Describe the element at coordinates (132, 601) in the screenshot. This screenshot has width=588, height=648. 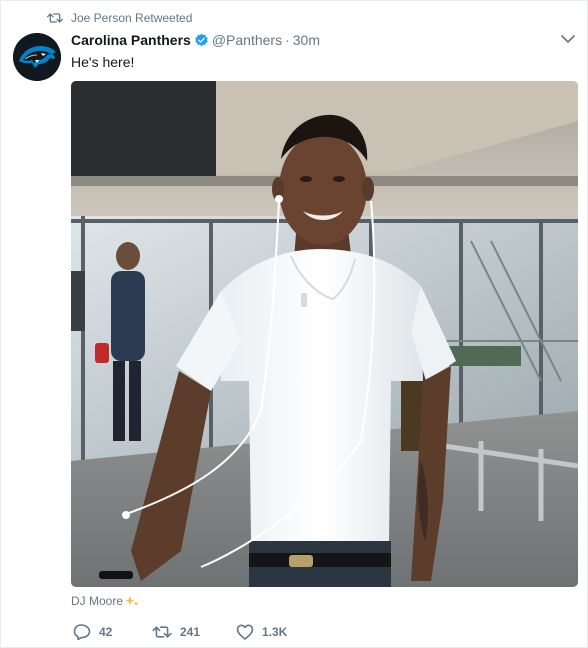
I see `sparkle-emoji-icon` at that location.